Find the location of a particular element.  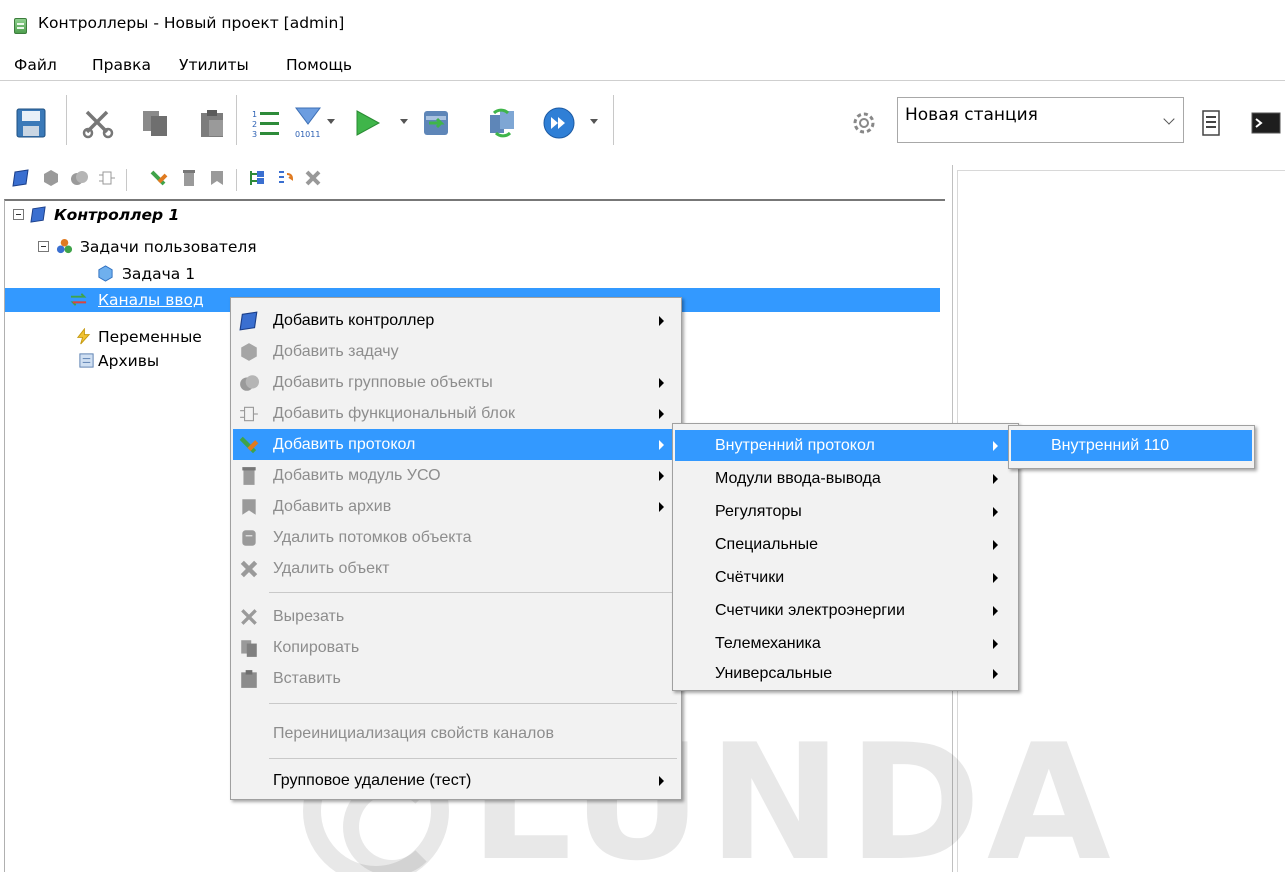

controller-icon is located at coordinates (248, 321).